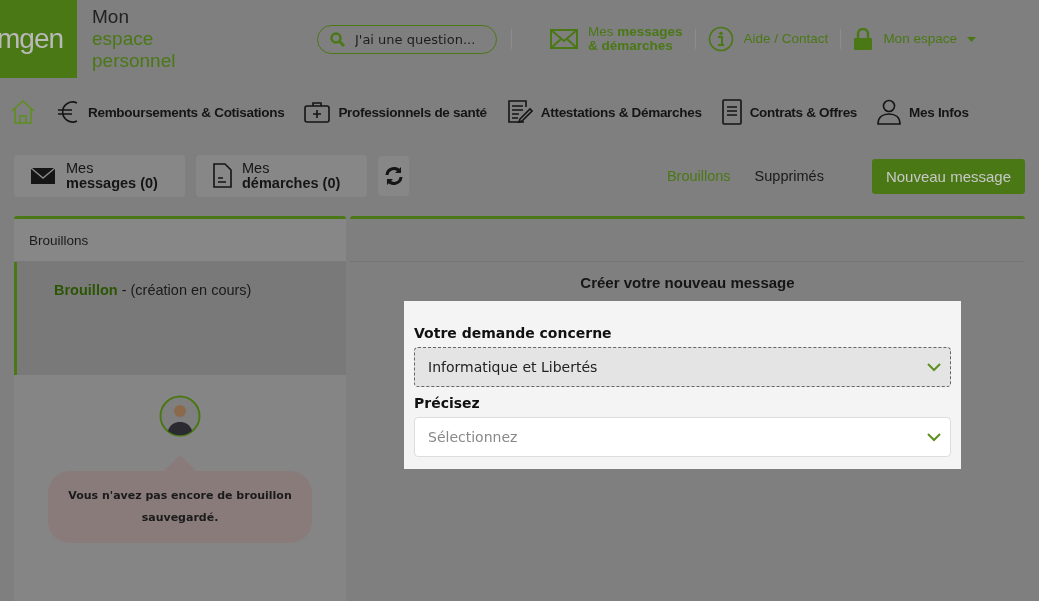 The height and width of the screenshot is (601, 1039). I want to click on field-label: Votre demande concerne, so click(513, 333).